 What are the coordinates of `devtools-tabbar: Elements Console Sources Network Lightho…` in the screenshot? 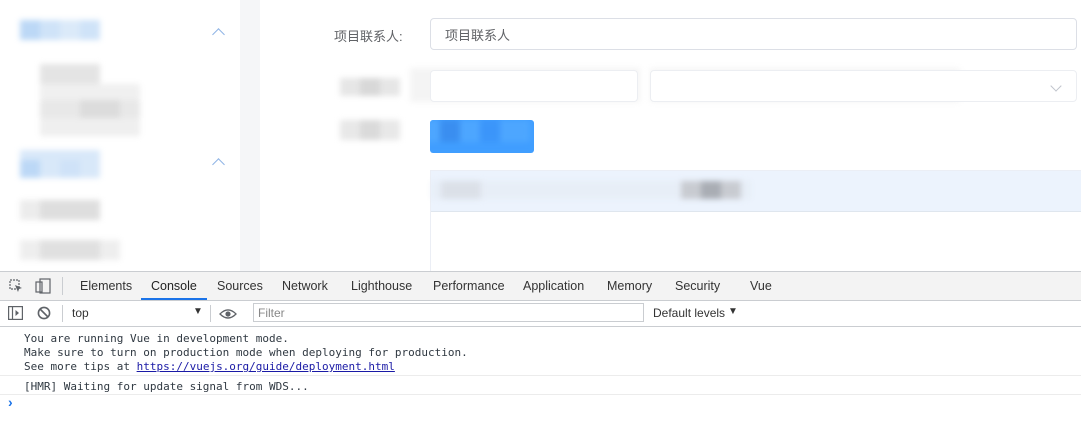 It's located at (540, 286).